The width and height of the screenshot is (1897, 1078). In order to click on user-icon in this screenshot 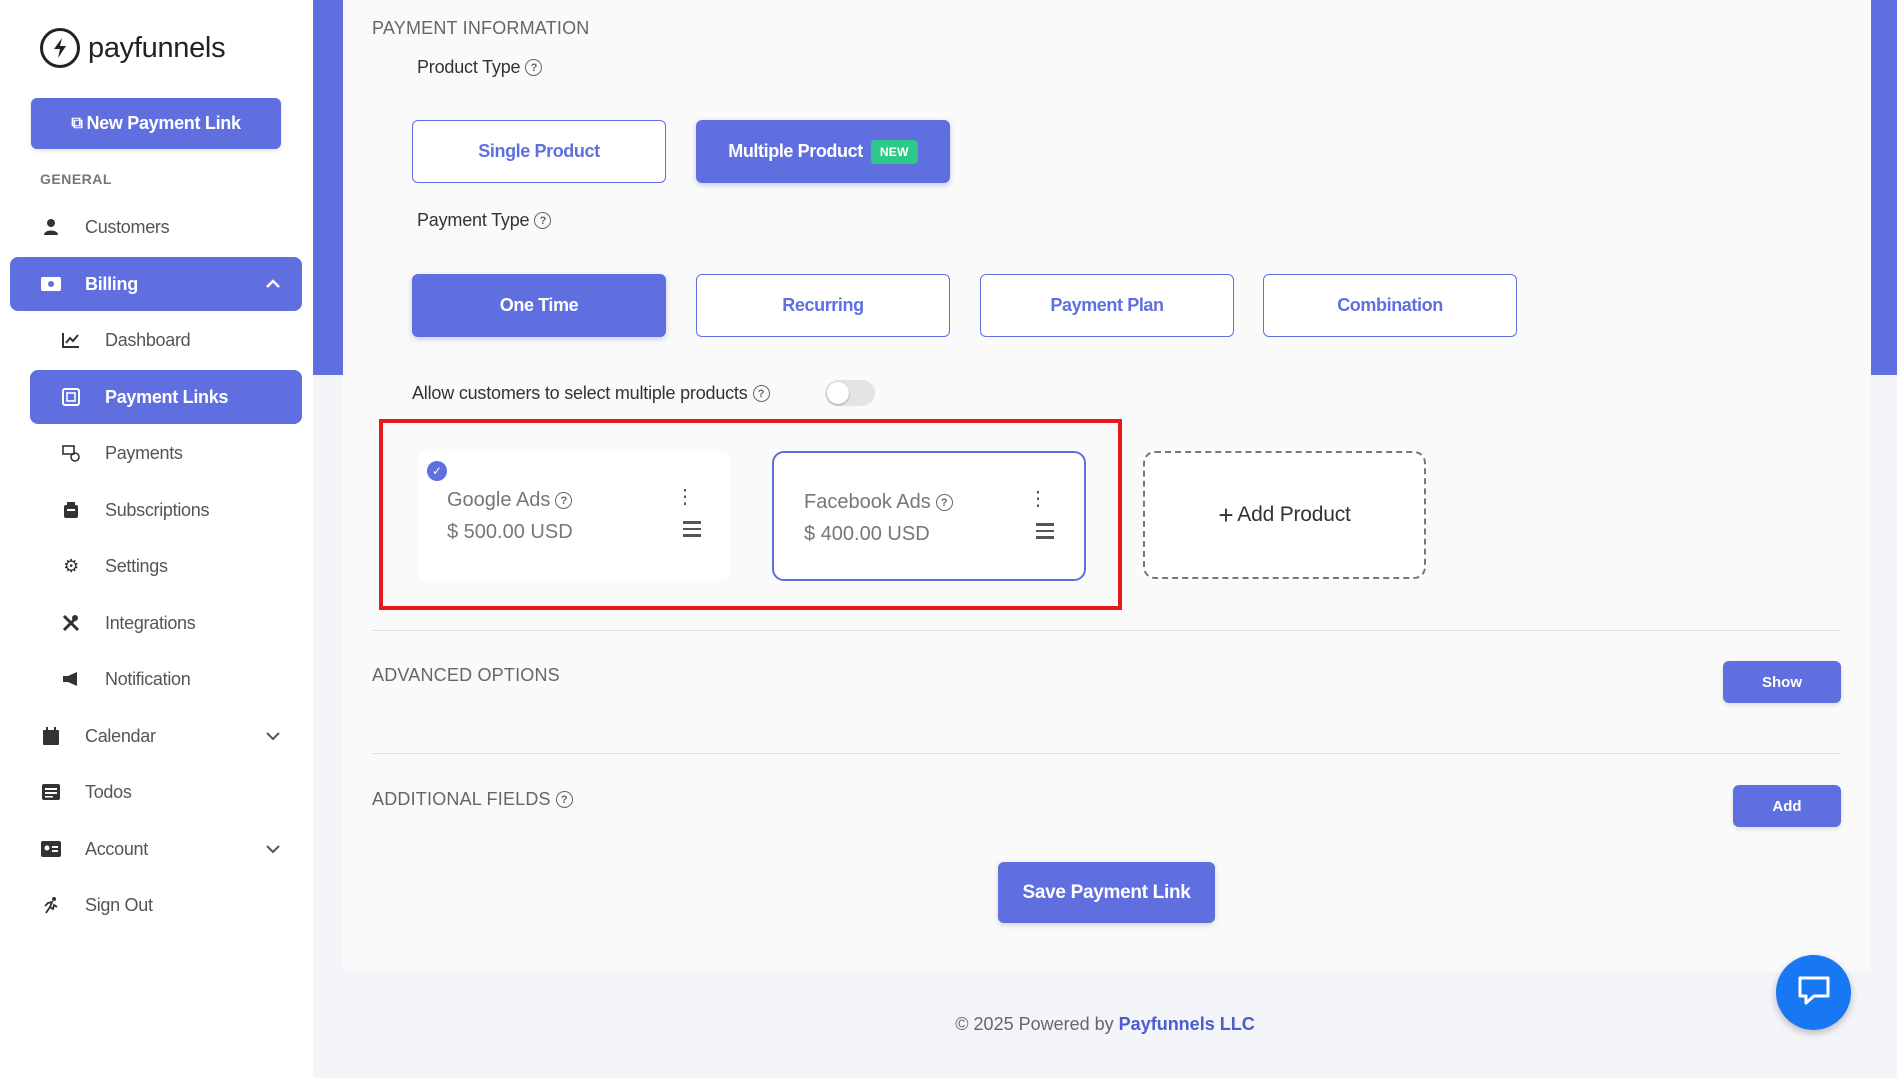, I will do `click(51, 227)`.